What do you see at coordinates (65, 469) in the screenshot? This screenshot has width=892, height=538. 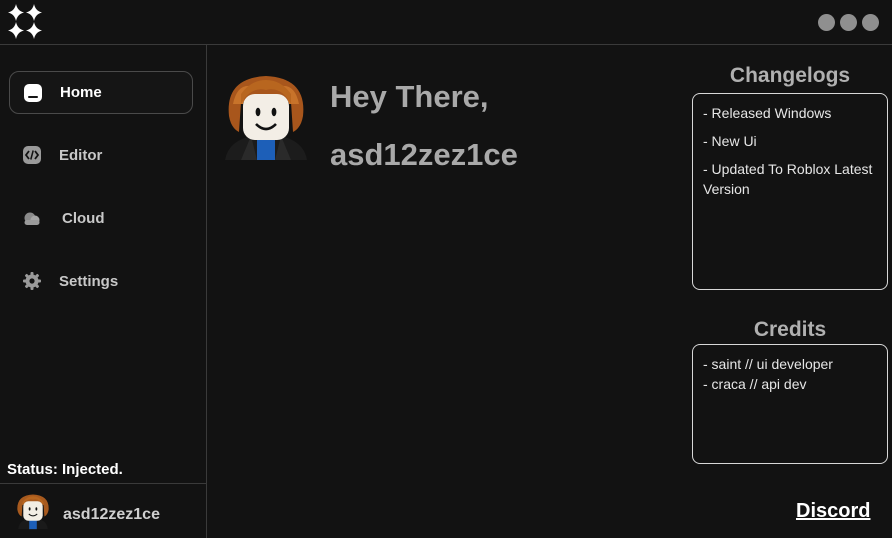 I see `status-text: Status: Injected.` at bounding box center [65, 469].